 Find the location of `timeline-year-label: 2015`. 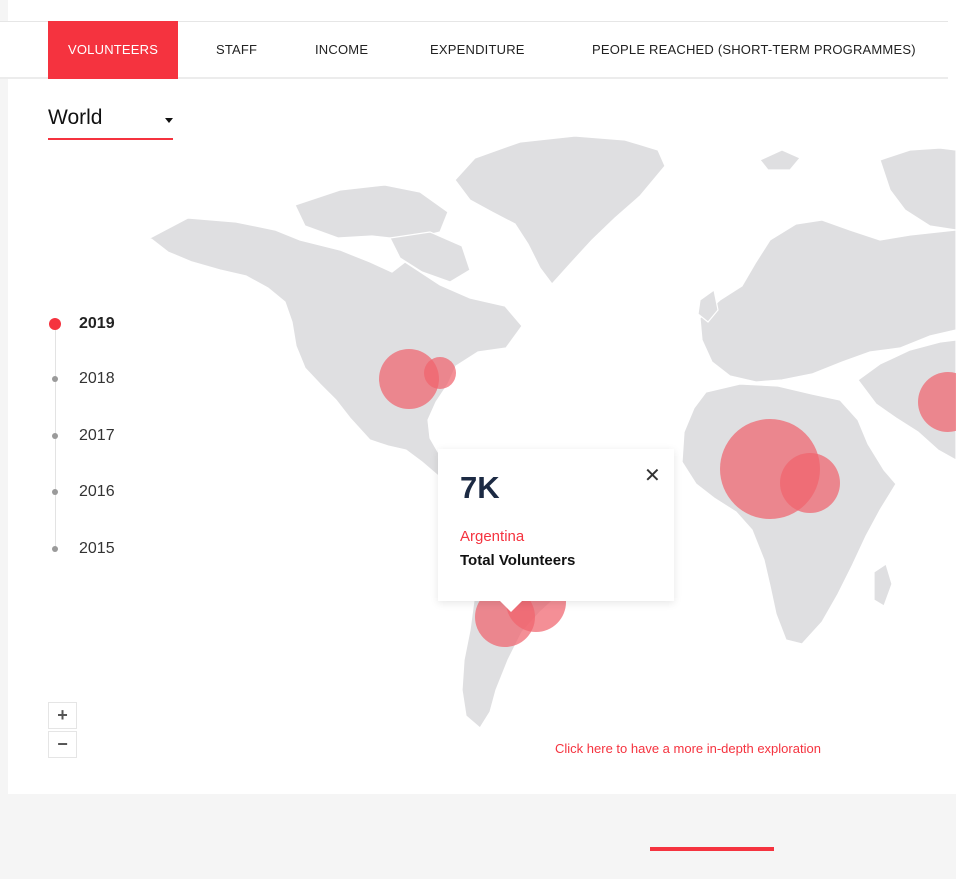

timeline-year-label: 2015 is located at coordinates (97, 548).